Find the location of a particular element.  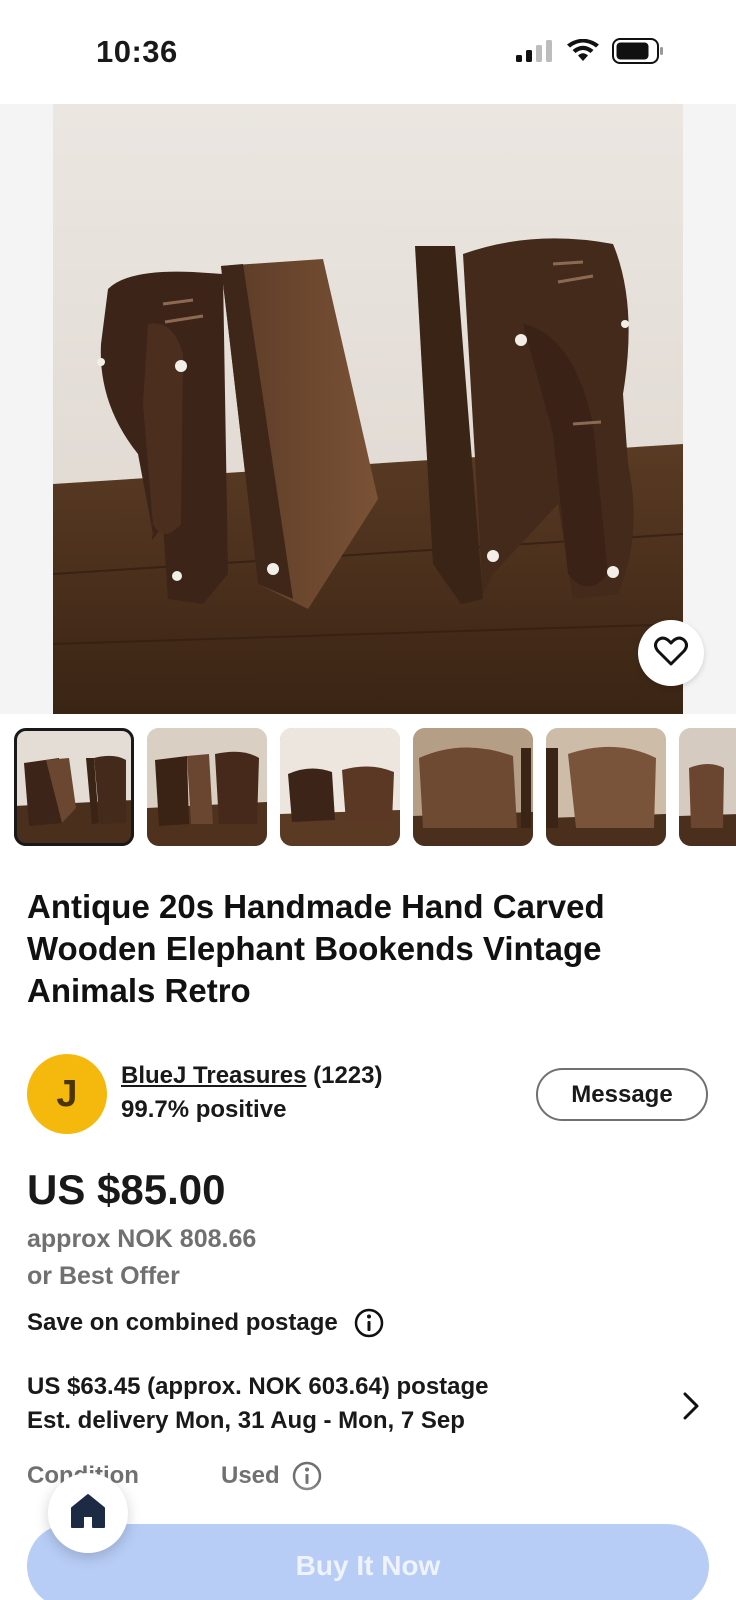

watchlist-heart-button is located at coordinates (671, 653).